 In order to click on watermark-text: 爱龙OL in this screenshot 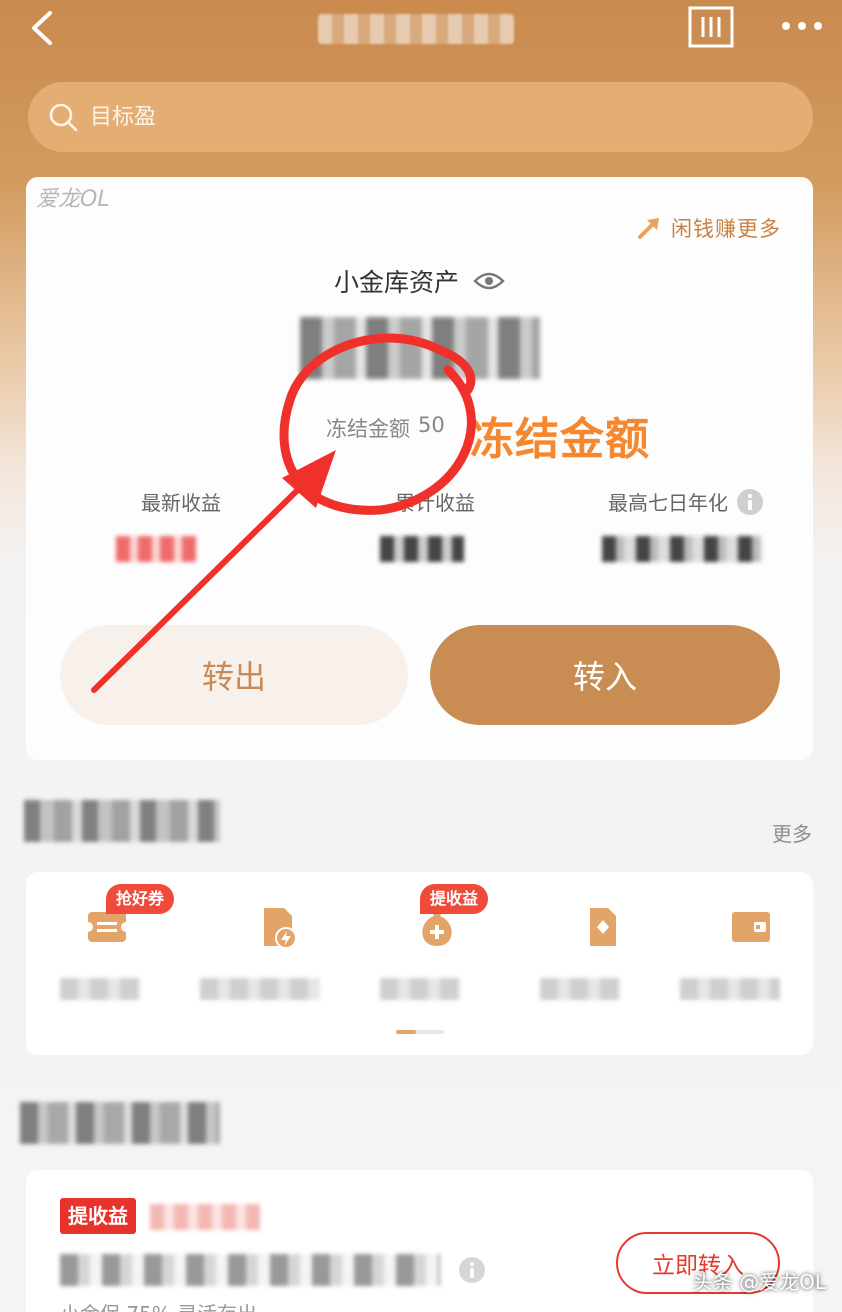, I will do `click(73, 199)`.